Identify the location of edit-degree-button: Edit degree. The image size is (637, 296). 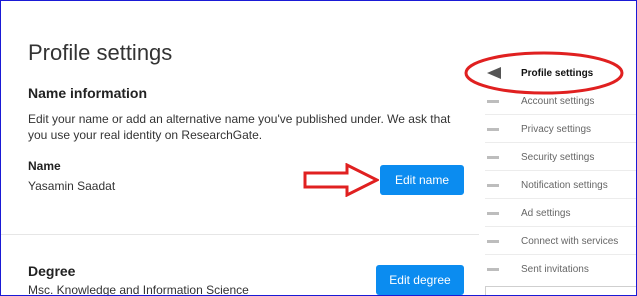
(420, 280).